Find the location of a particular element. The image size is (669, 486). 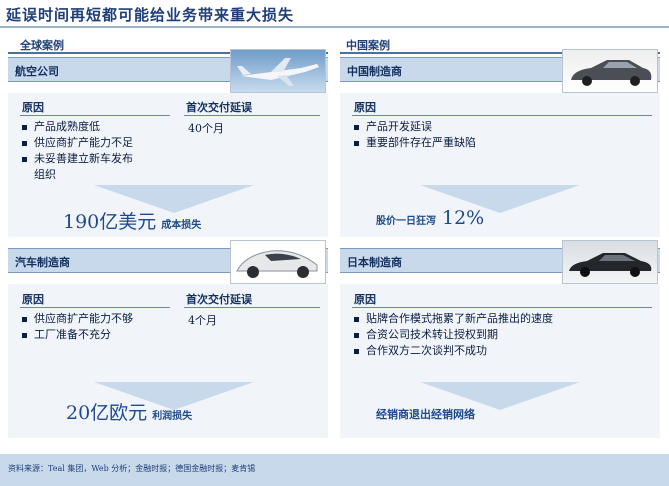

airplane-photo is located at coordinates (278, 71).